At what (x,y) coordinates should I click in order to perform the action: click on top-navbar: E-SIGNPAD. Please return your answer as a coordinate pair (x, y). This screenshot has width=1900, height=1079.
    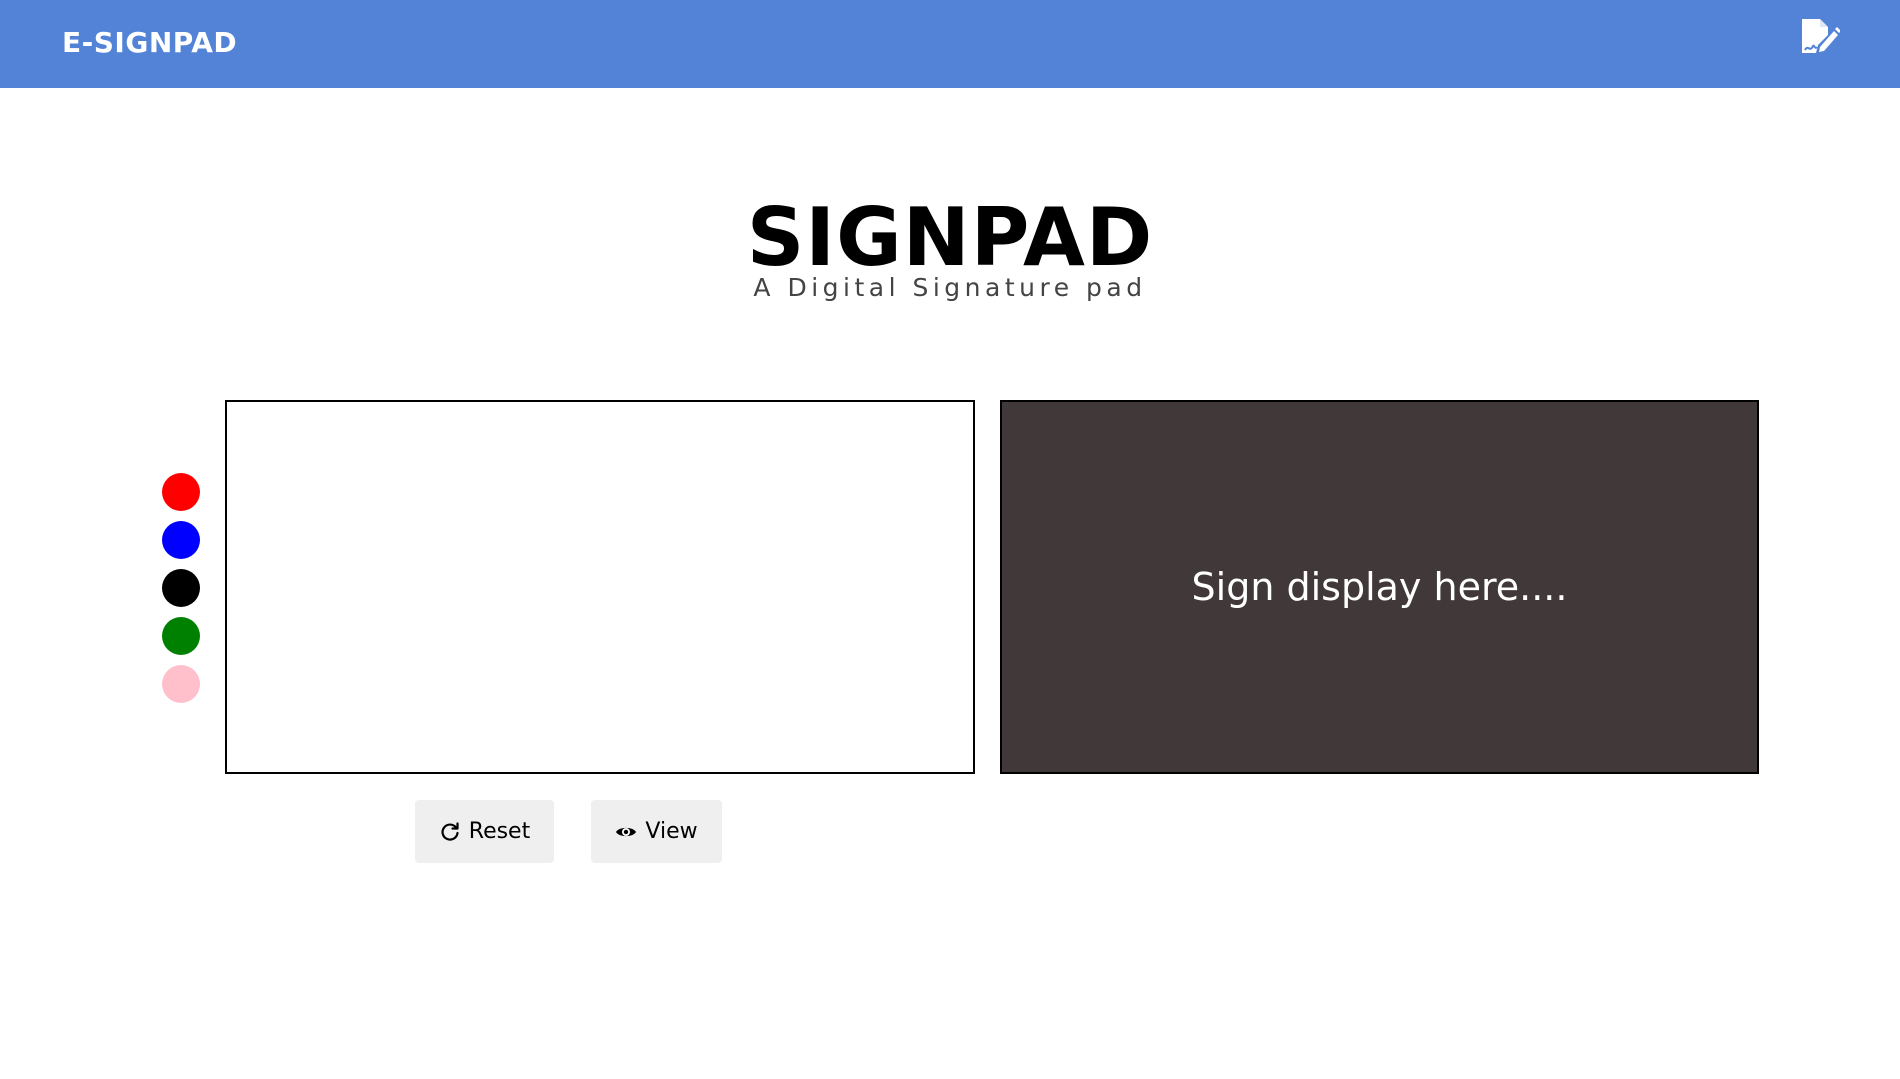
    Looking at the image, I should click on (950, 44).